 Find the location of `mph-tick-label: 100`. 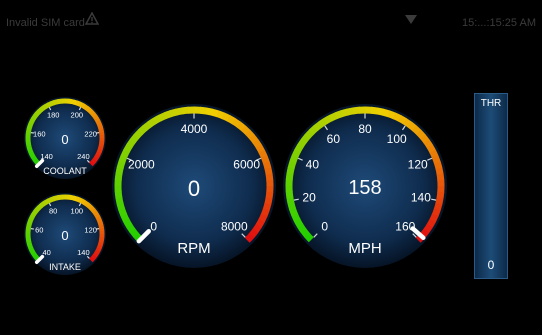

mph-tick-label: 100 is located at coordinates (397, 139).